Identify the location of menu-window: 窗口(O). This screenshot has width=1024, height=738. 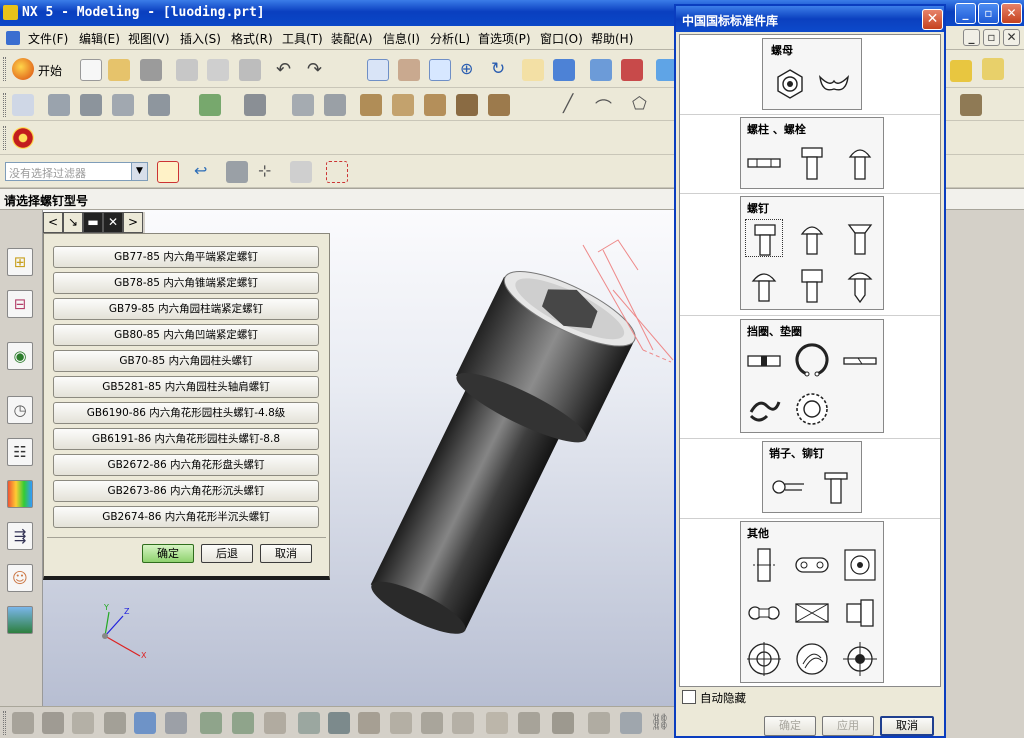
(561, 38).